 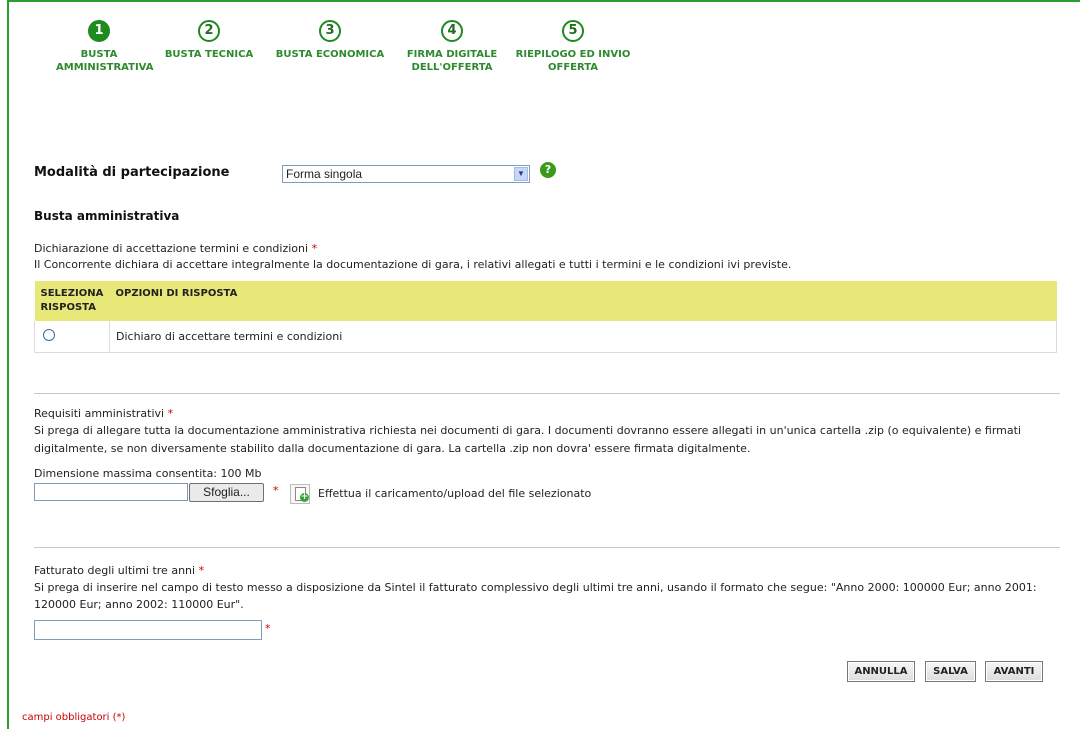 I want to click on step-number: 1, so click(x=99, y=31).